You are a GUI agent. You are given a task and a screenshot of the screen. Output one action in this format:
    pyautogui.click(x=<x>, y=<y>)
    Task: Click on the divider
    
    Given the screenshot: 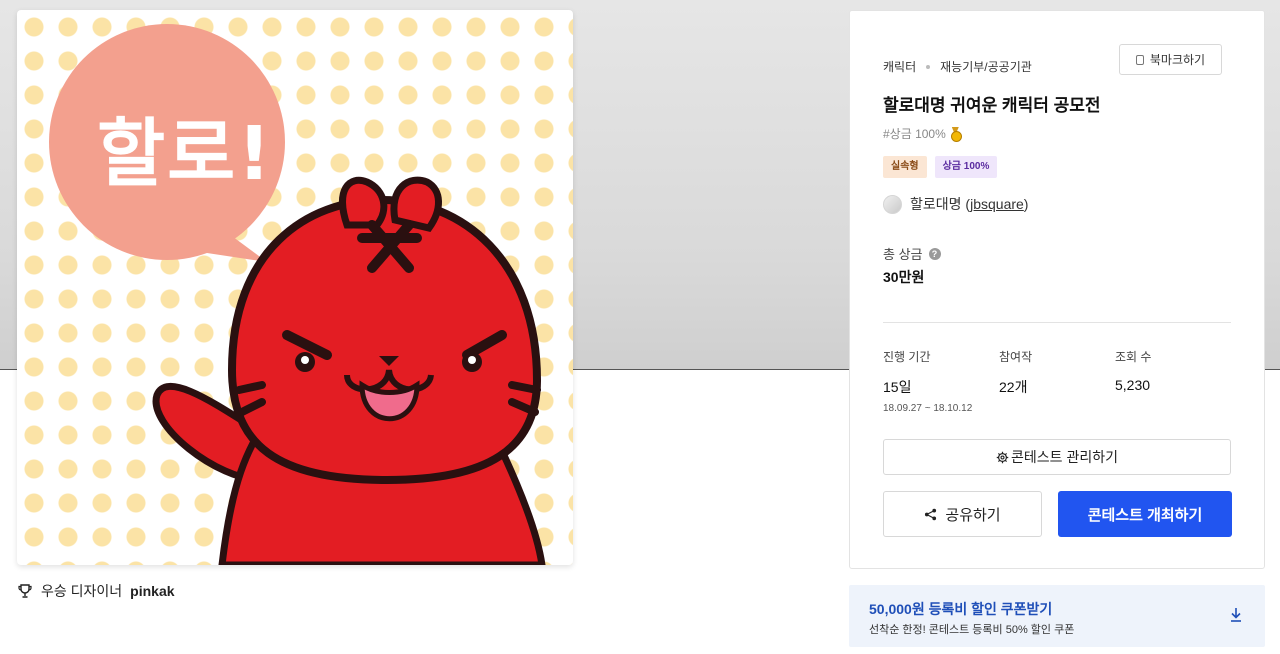 What is the action you would take?
    pyautogui.click(x=1057, y=322)
    